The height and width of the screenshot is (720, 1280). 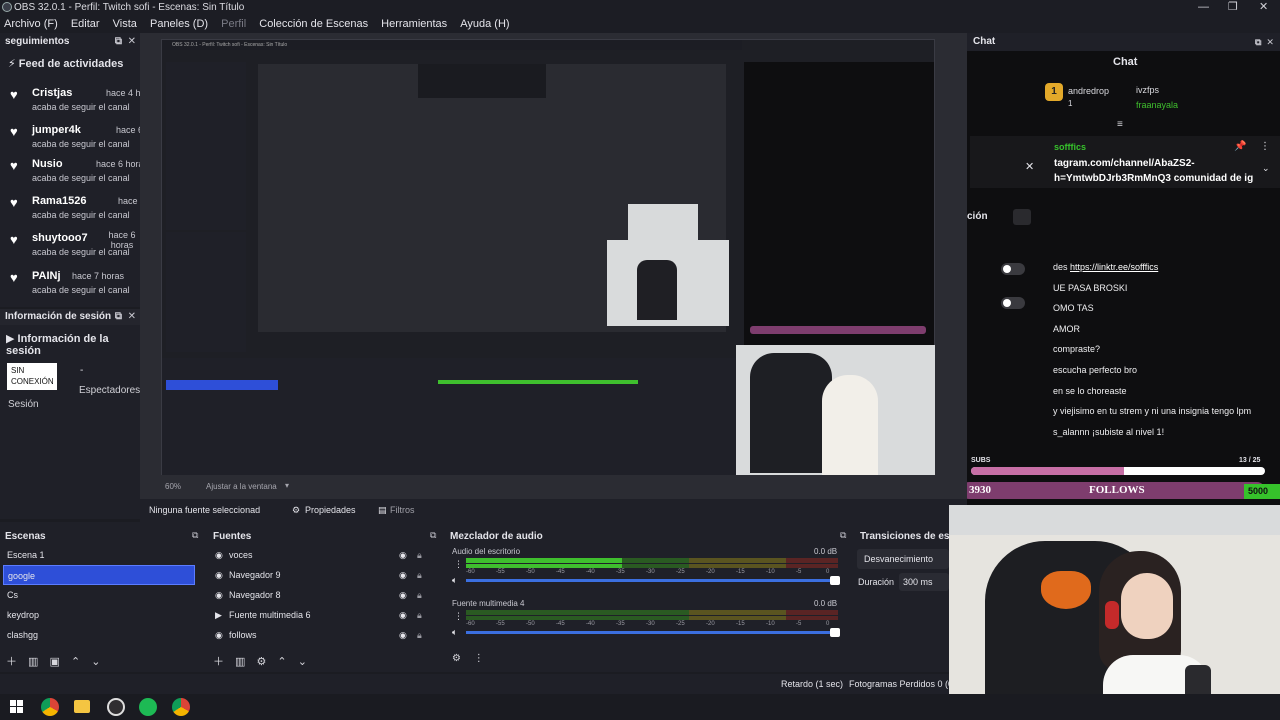 I want to click on follower-name: PAINj, so click(x=46, y=276).